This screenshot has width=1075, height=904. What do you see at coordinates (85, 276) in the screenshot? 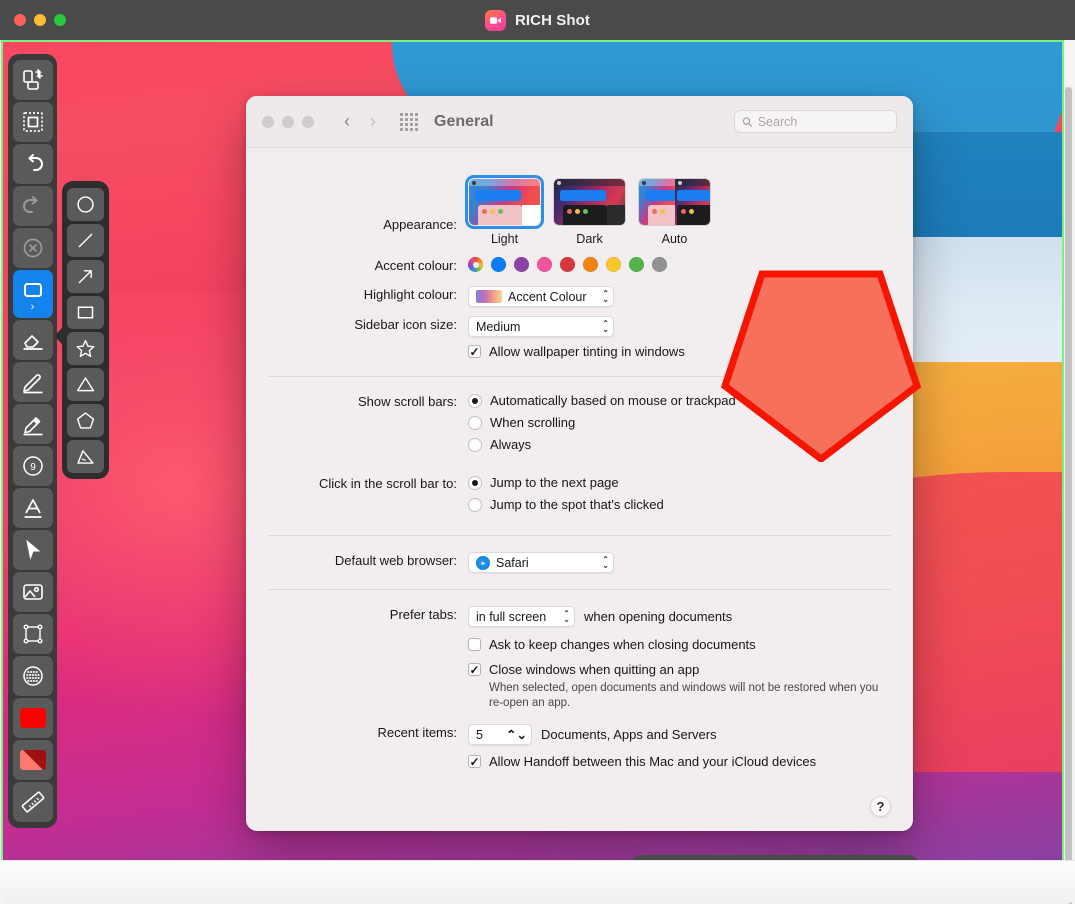
I see `arrow-shape-icon` at bounding box center [85, 276].